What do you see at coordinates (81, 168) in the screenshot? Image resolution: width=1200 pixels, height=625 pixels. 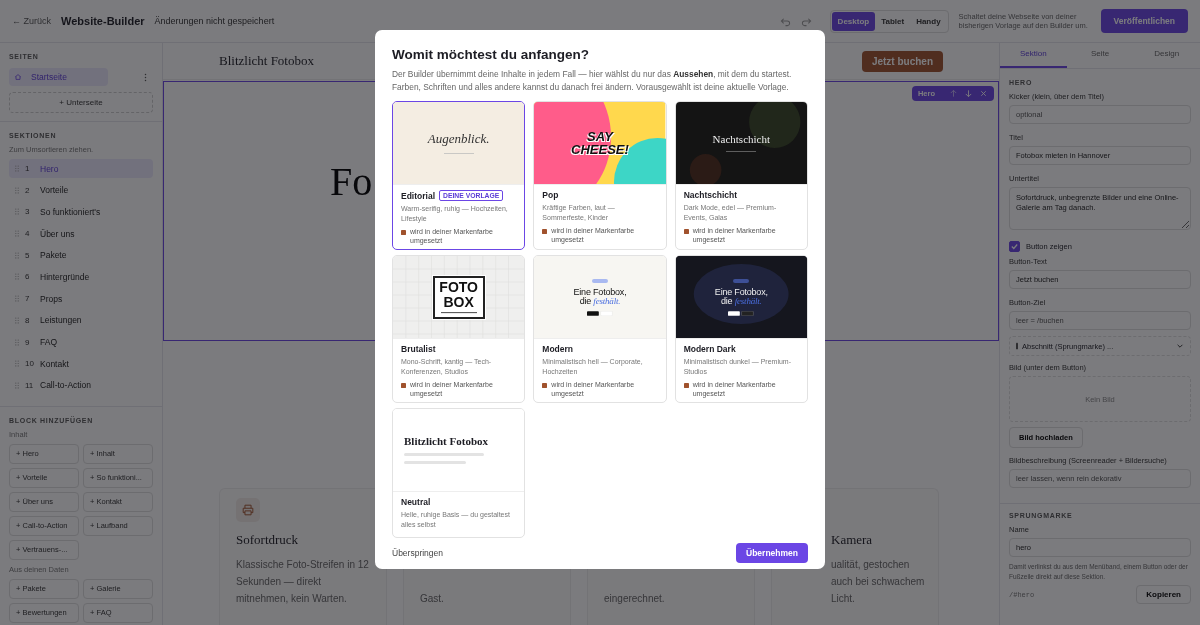 I see `section-item: 1 Hero` at bounding box center [81, 168].